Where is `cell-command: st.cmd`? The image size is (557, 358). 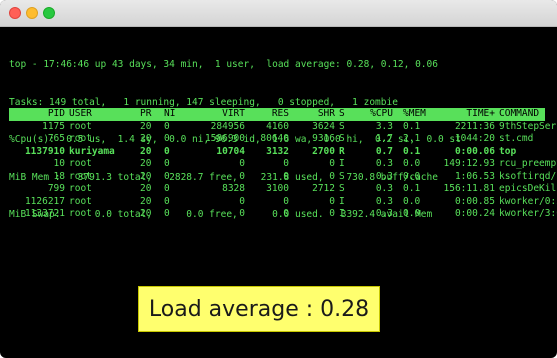 cell-command: st.cmd is located at coordinates (516, 138).